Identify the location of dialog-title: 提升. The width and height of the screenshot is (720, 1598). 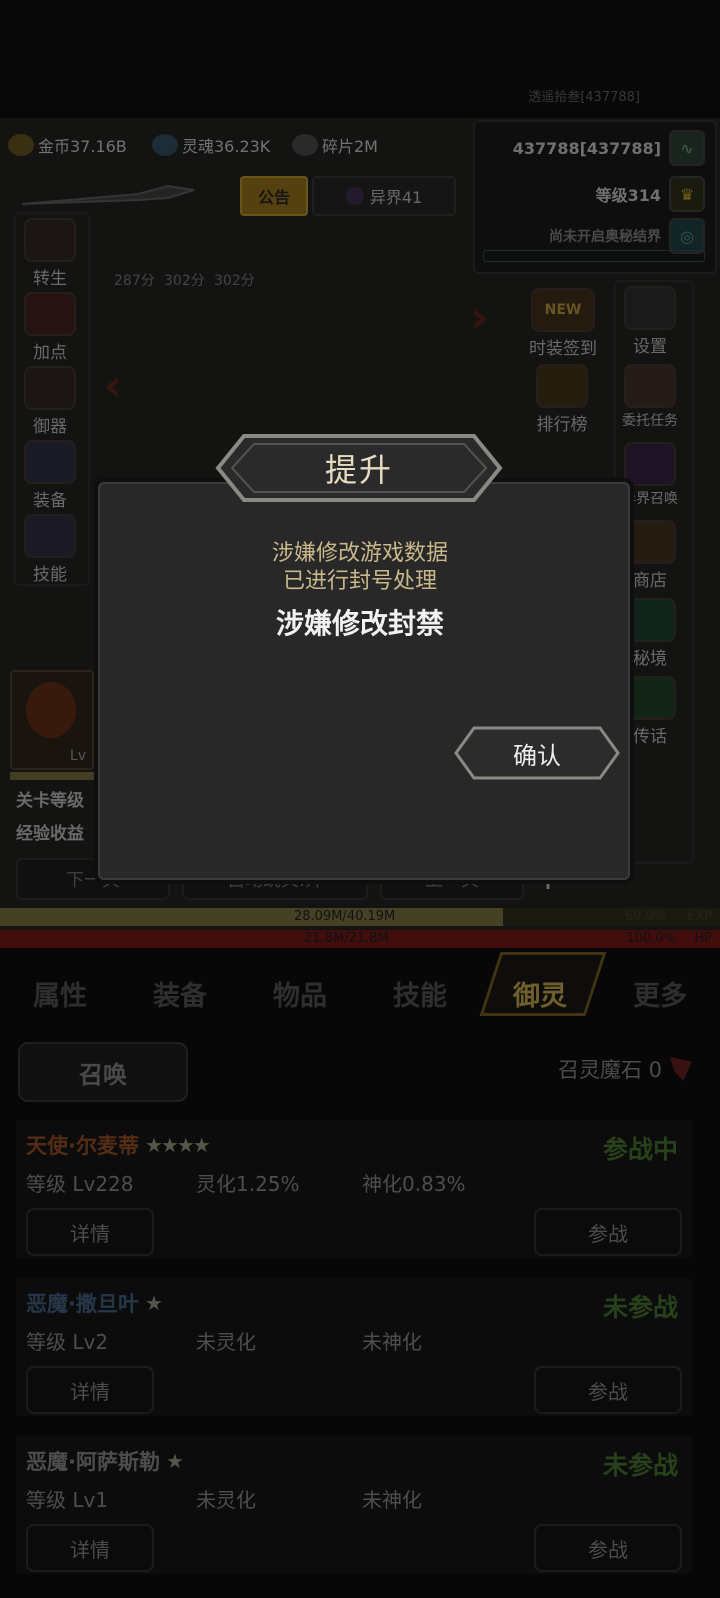
(358, 470).